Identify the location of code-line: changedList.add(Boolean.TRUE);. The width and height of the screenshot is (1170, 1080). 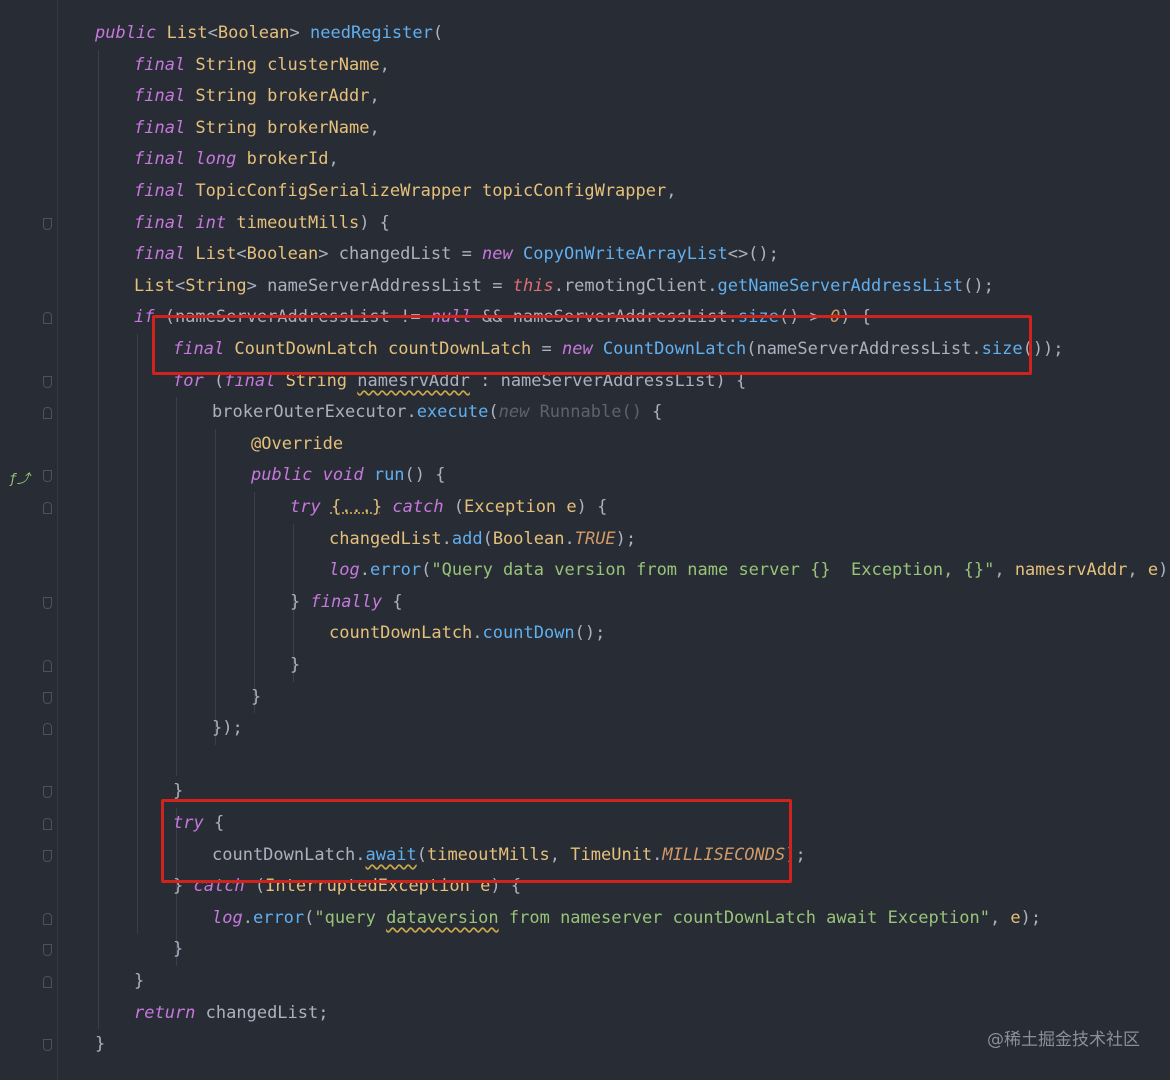
(482, 539).